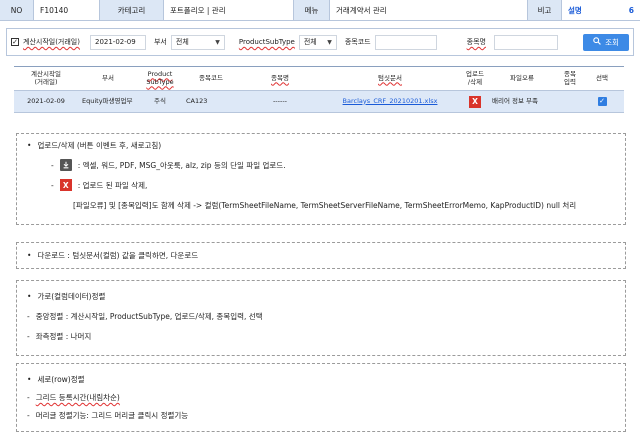 Image resolution: width=640 pixels, height=444 pixels. What do you see at coordinates (61, 379) in the screenshot?
I see `note-sort-title: 세로(row)정렬` at bounding box center [61, 379].